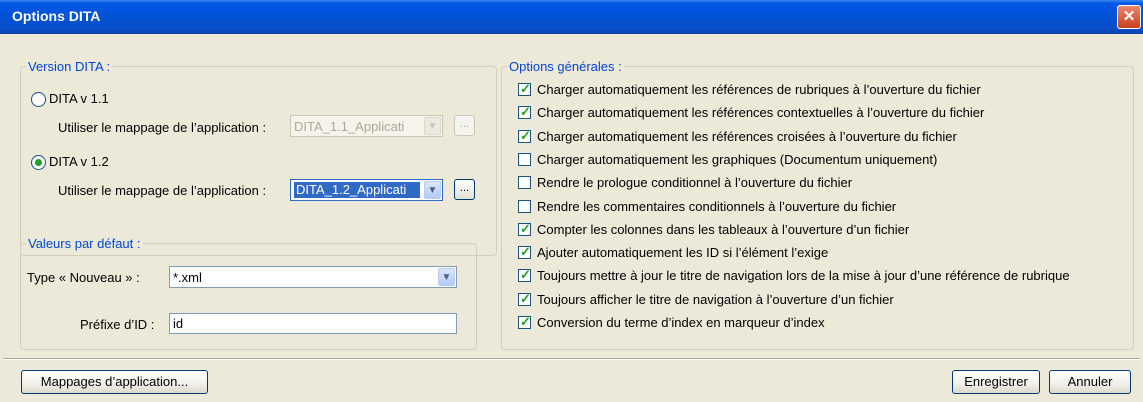 This screenshot has height=402, width=1143. I want to click on radio-dita-1-1: DITA v 1.1, so click(91, 100).